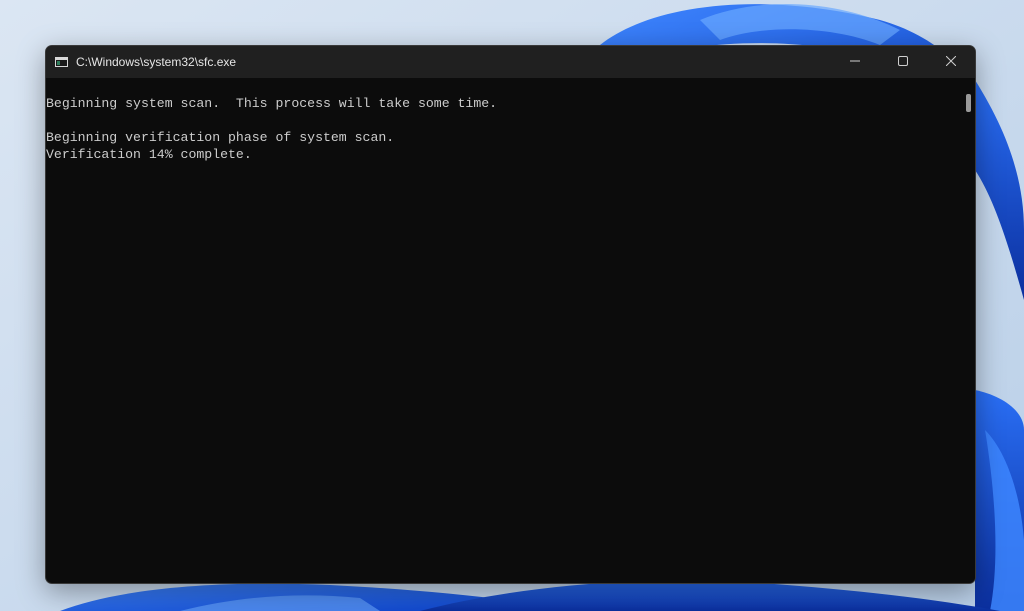 This screenshot has height=611, width=1024. Describe the element at coordinates (156, 62) in the screenshot. I see `window-title: C:\Windows\system32\sfc.exe` at that location.